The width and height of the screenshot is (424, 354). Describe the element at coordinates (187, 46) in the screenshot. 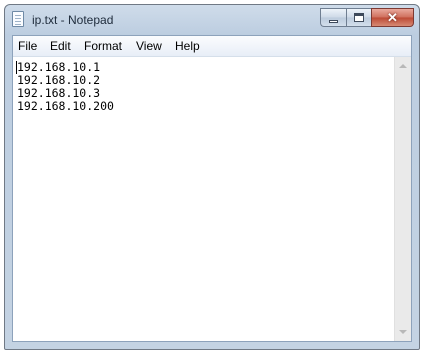

I see `menu-help: Help` at that location.